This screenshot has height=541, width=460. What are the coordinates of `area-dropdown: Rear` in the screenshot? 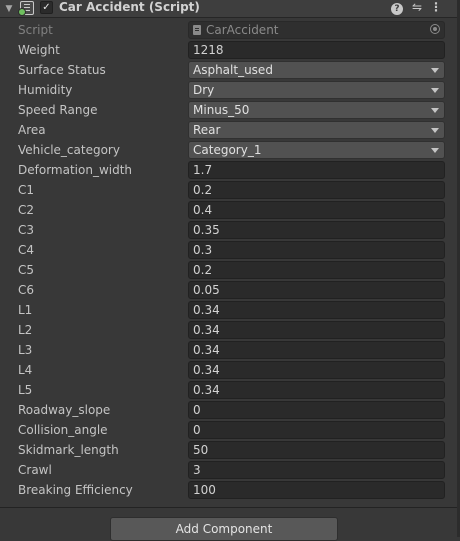 It's located at (316, 130).